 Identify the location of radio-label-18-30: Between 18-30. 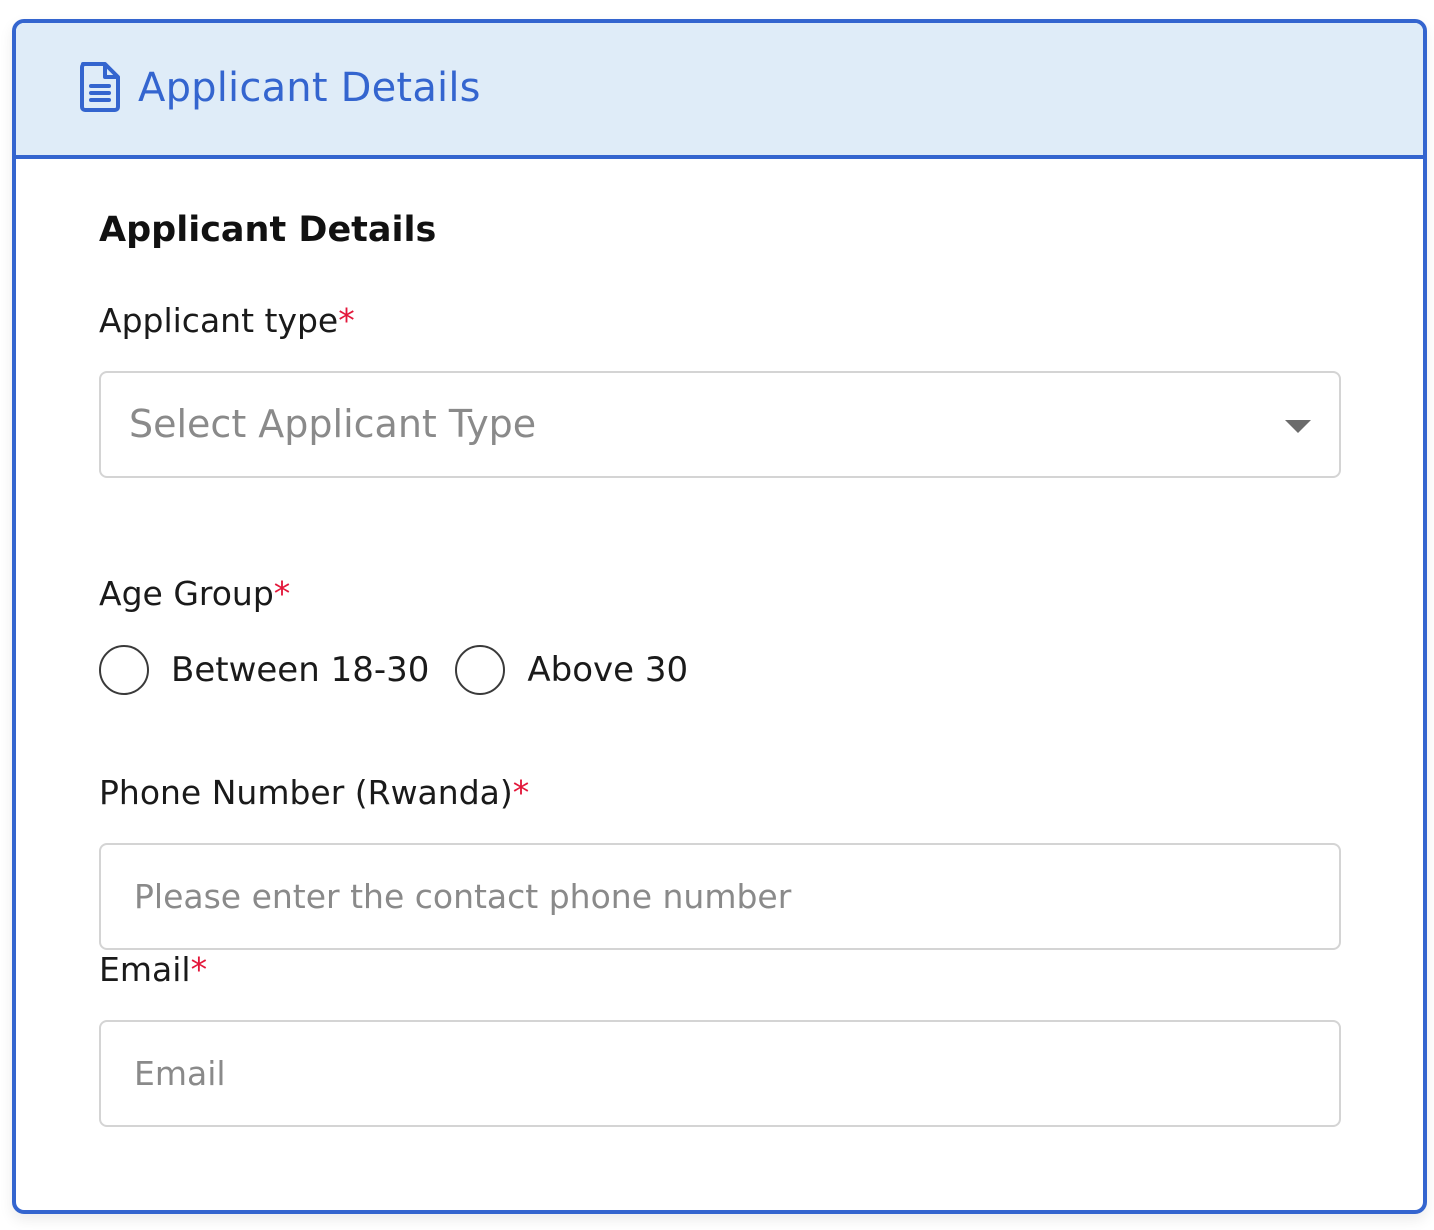
(300, 670).